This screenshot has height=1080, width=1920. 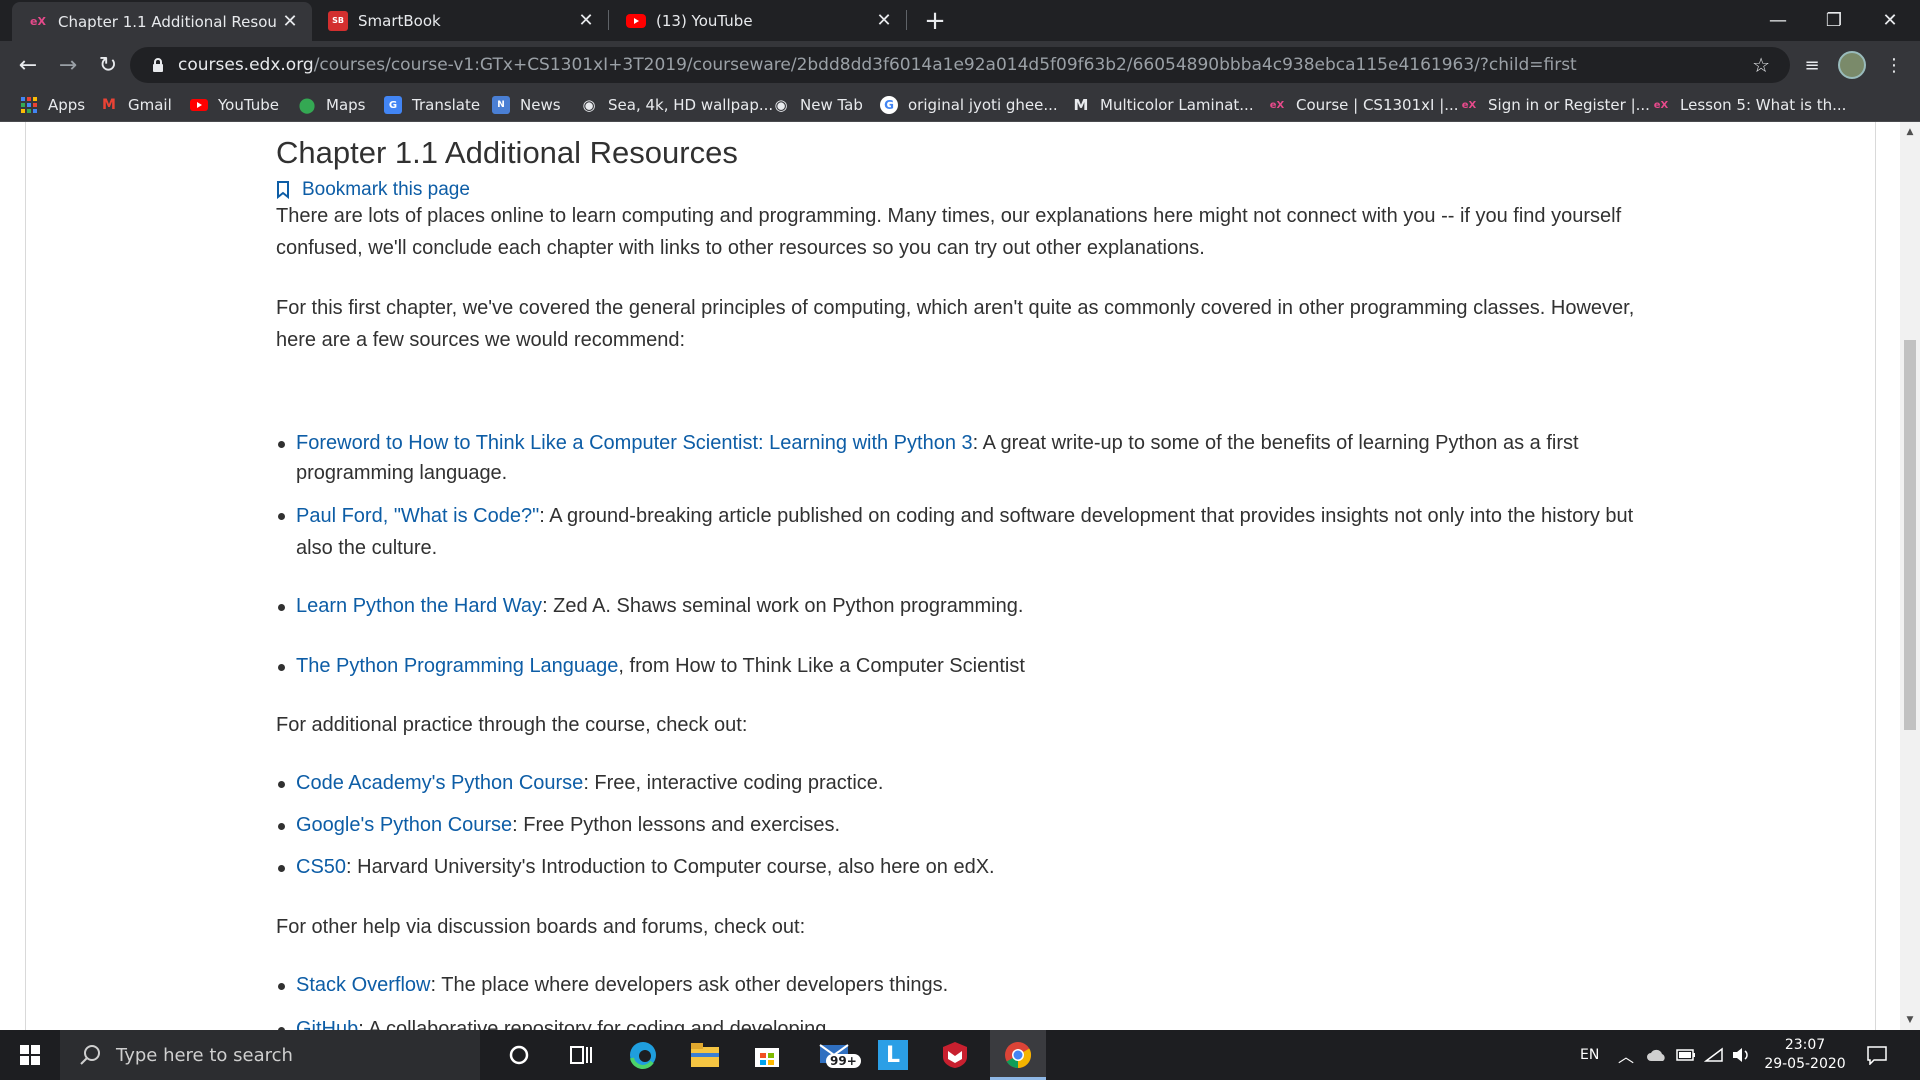 What do you see at coordinates (643, 1055) in the screenshot?
I see `edge-icon` at bounding box center [643, 1055].